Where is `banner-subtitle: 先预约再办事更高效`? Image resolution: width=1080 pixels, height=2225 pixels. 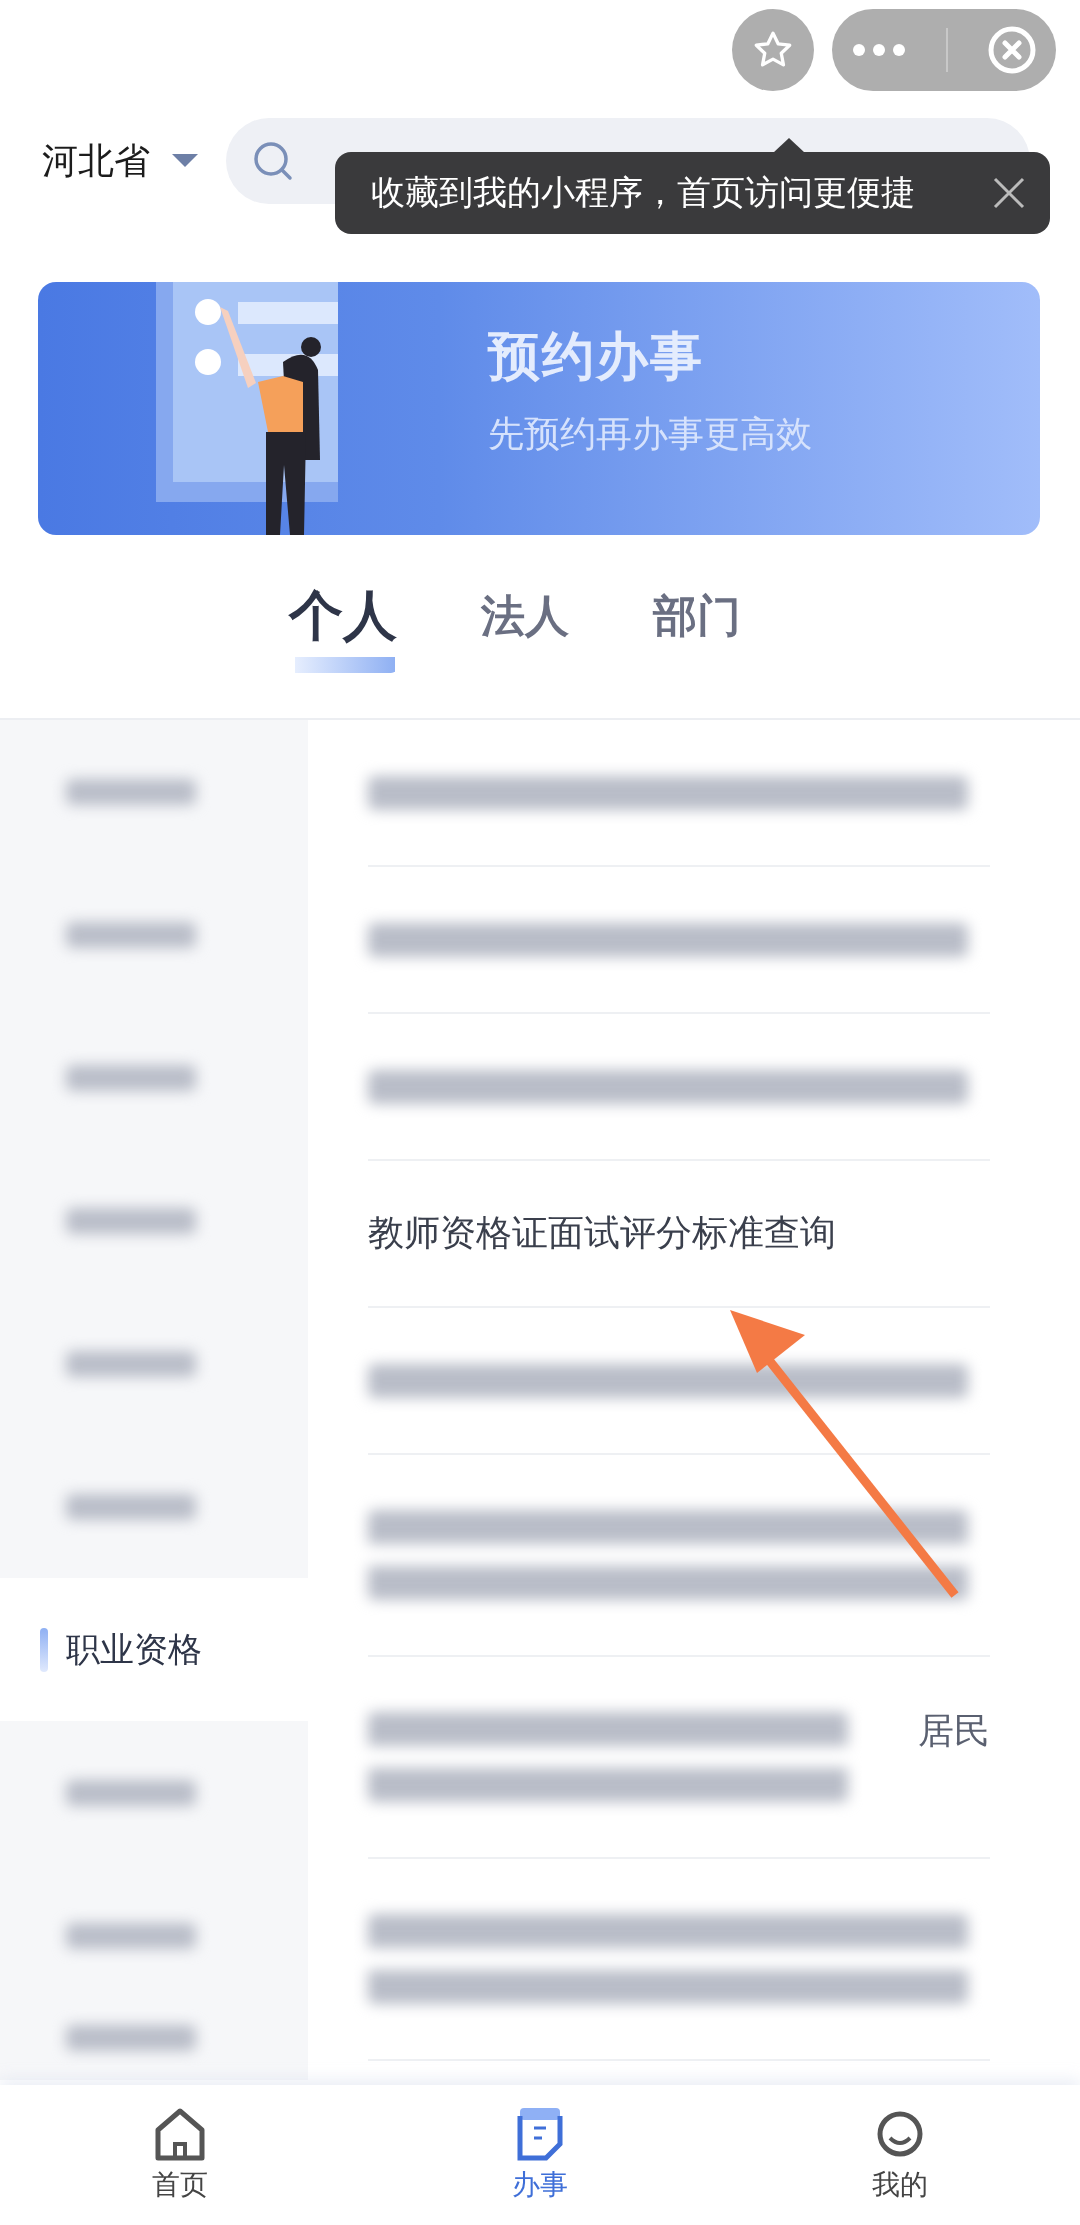 banner-subtitle: 先预约再办事更高效 is located at coordinates (650, 434).